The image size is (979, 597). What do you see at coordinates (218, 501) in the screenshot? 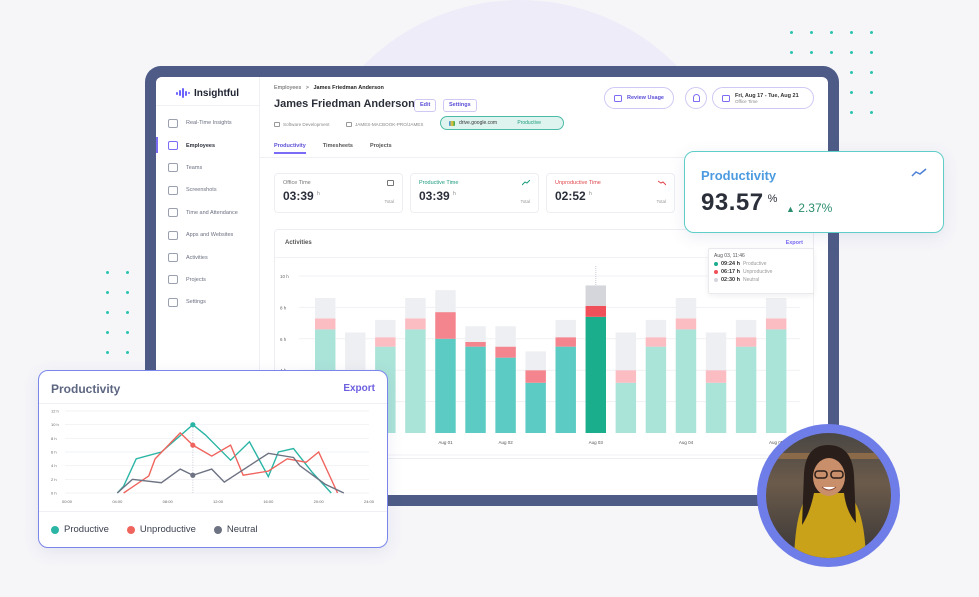
I see `x-tick-label: 12:00` at bounding box center [218, 501].